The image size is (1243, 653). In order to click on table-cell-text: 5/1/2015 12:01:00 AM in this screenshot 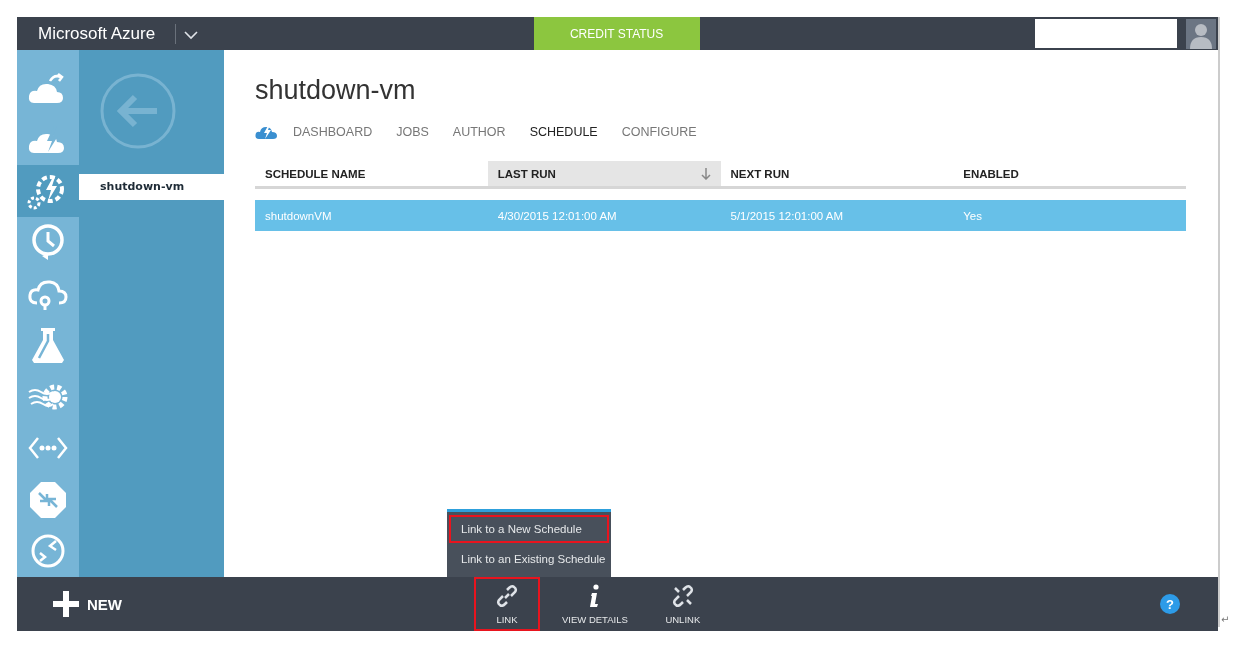, I will do `click(787, 215)`.